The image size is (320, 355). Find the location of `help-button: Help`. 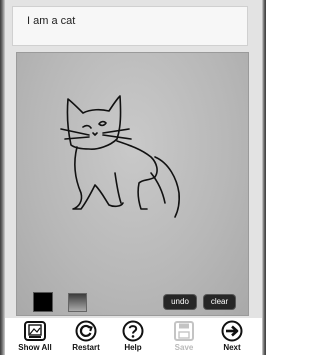

help-button: Help is located at coordinates (133, 336).